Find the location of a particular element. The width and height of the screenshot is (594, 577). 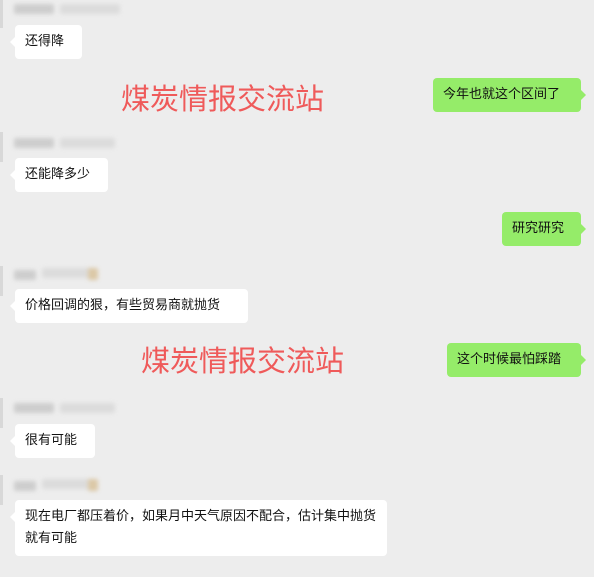

message-bubble-incoming: 还得降 is located at coordinates (46, 42).